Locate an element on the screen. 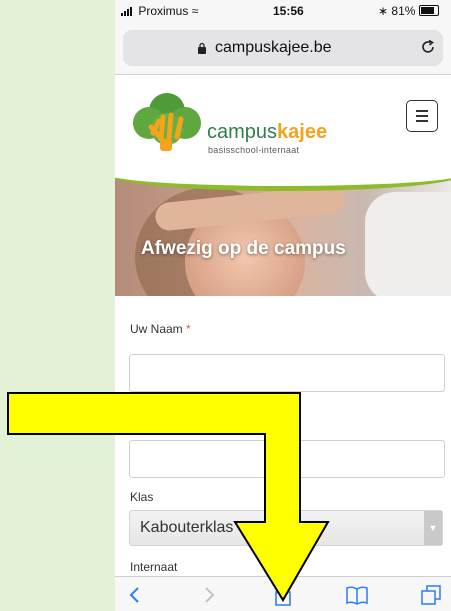 The image size is (451, 611). internaat-label: Internaat is located at coordinates (154, 567).